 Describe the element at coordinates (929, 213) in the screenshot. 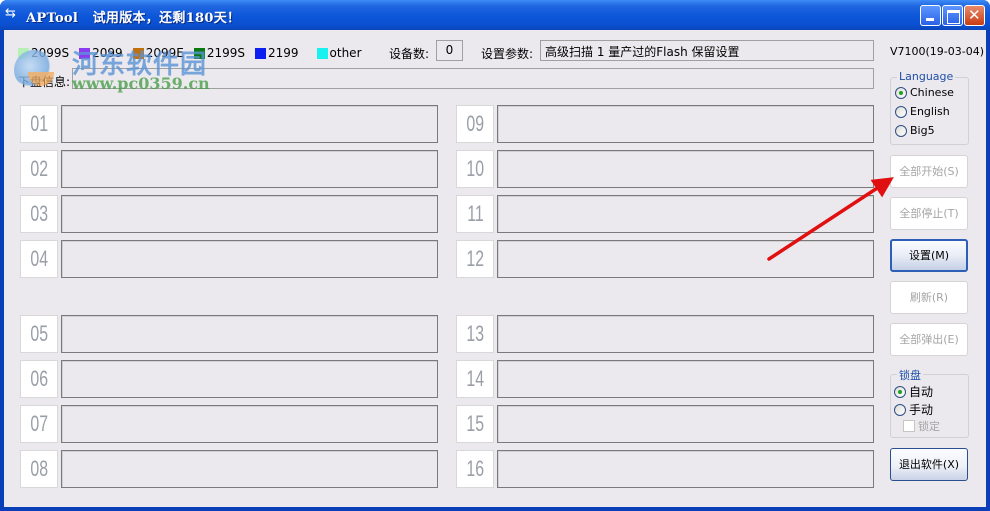

I see `stop-all-button: 全部停止(T)` at that location.